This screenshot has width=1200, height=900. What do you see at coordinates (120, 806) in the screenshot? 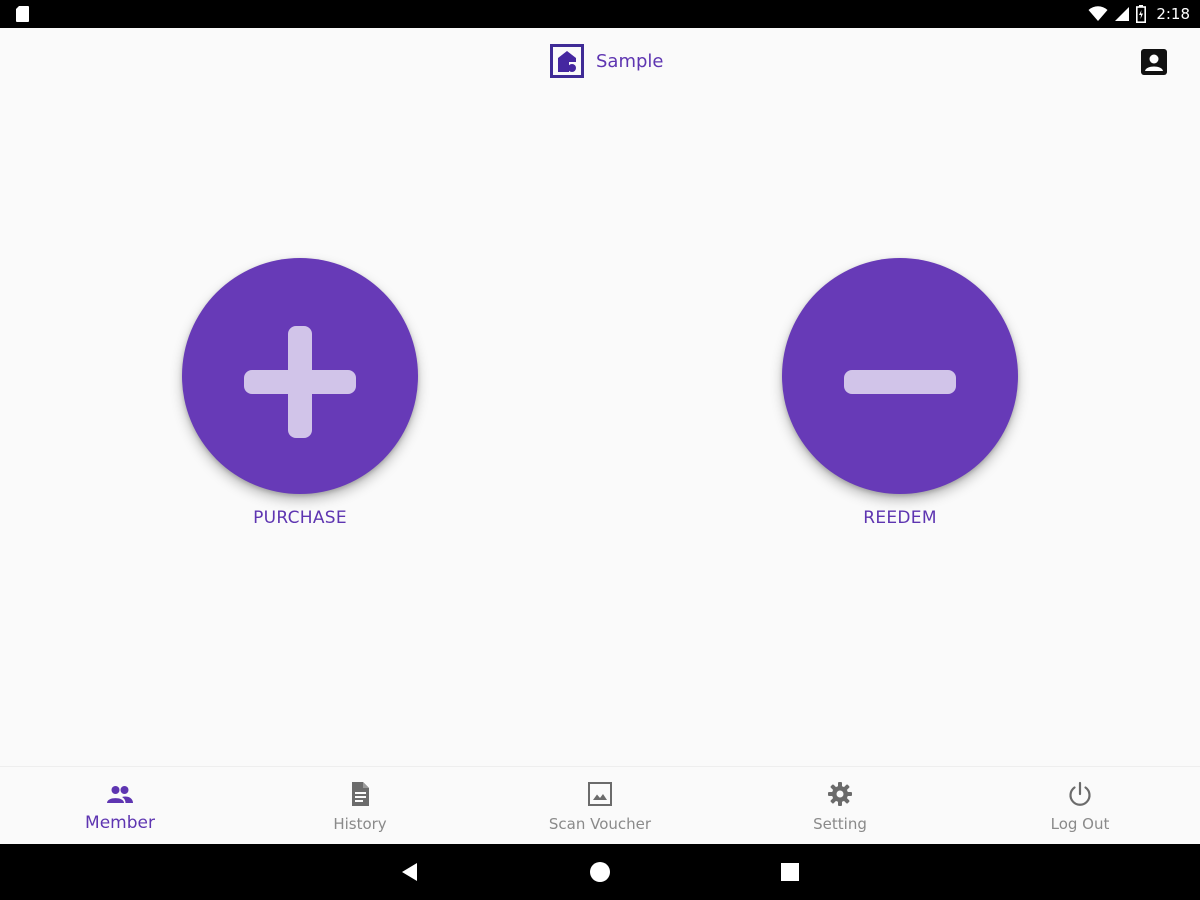
I see `nav-item-member: Member` at bounding box center [120, 806].